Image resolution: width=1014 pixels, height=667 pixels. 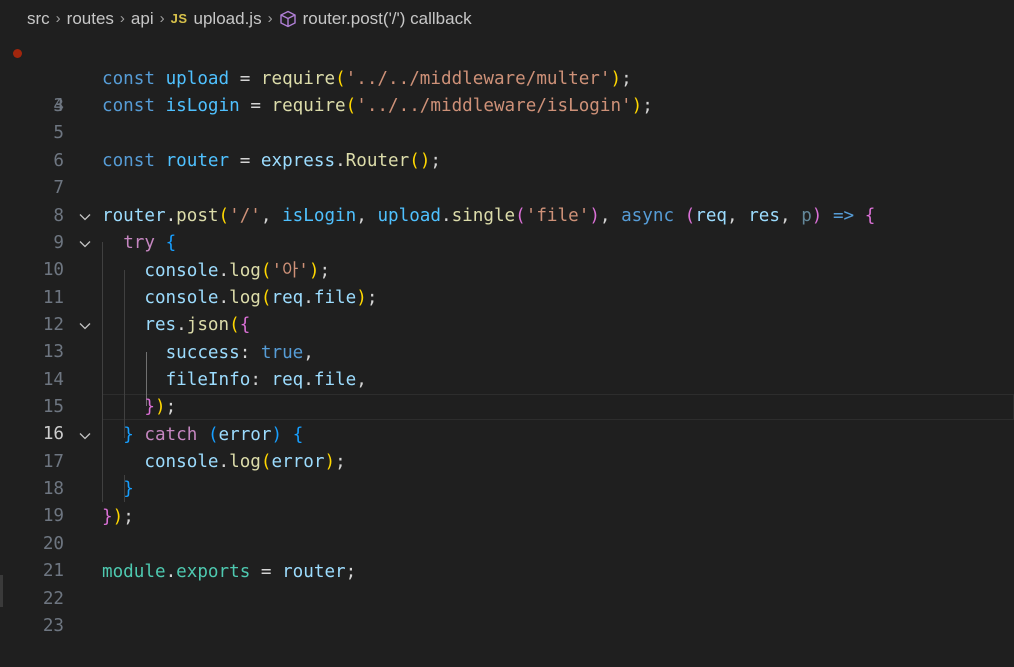 I want to click on breadcrumb-item-api: api, so click(x=142, y=19).